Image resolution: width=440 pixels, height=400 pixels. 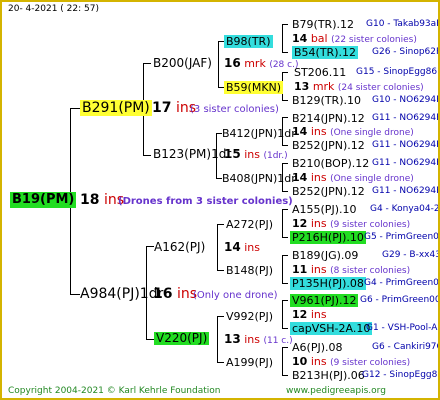 I want to click on leaf-location: G4 - Konya04-2, so click(x=405, y=209).